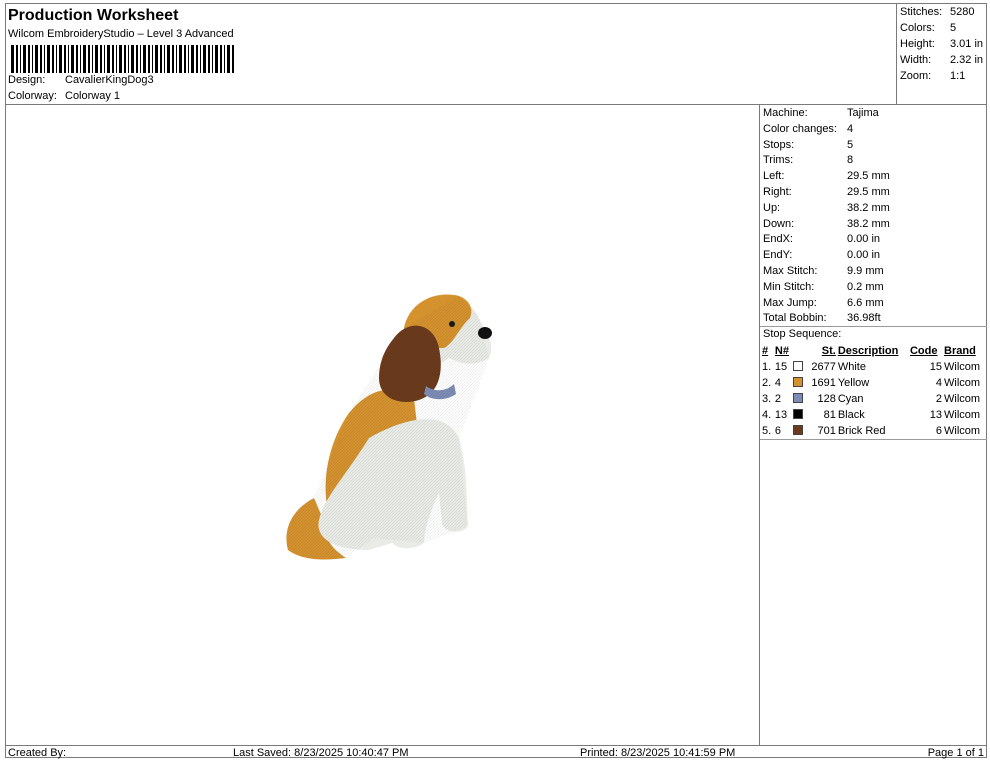 This screenshot has height=762, width=990. I want to click on table-row: 5. 6 701 Brick Red 6 Wilcom, so click(874, 431).